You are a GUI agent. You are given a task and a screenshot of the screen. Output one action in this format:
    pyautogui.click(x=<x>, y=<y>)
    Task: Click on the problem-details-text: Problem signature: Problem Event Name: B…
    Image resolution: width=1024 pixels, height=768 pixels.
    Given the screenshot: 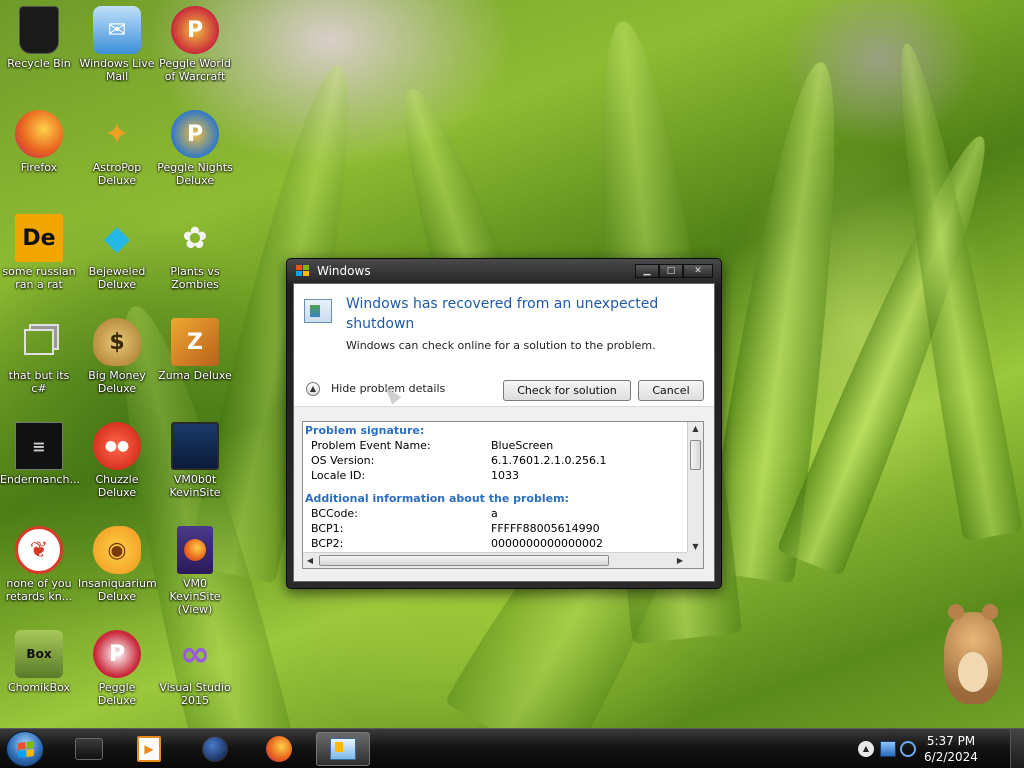 What is the action you would take?
    pyautogui.click(x=495, y=488)
    